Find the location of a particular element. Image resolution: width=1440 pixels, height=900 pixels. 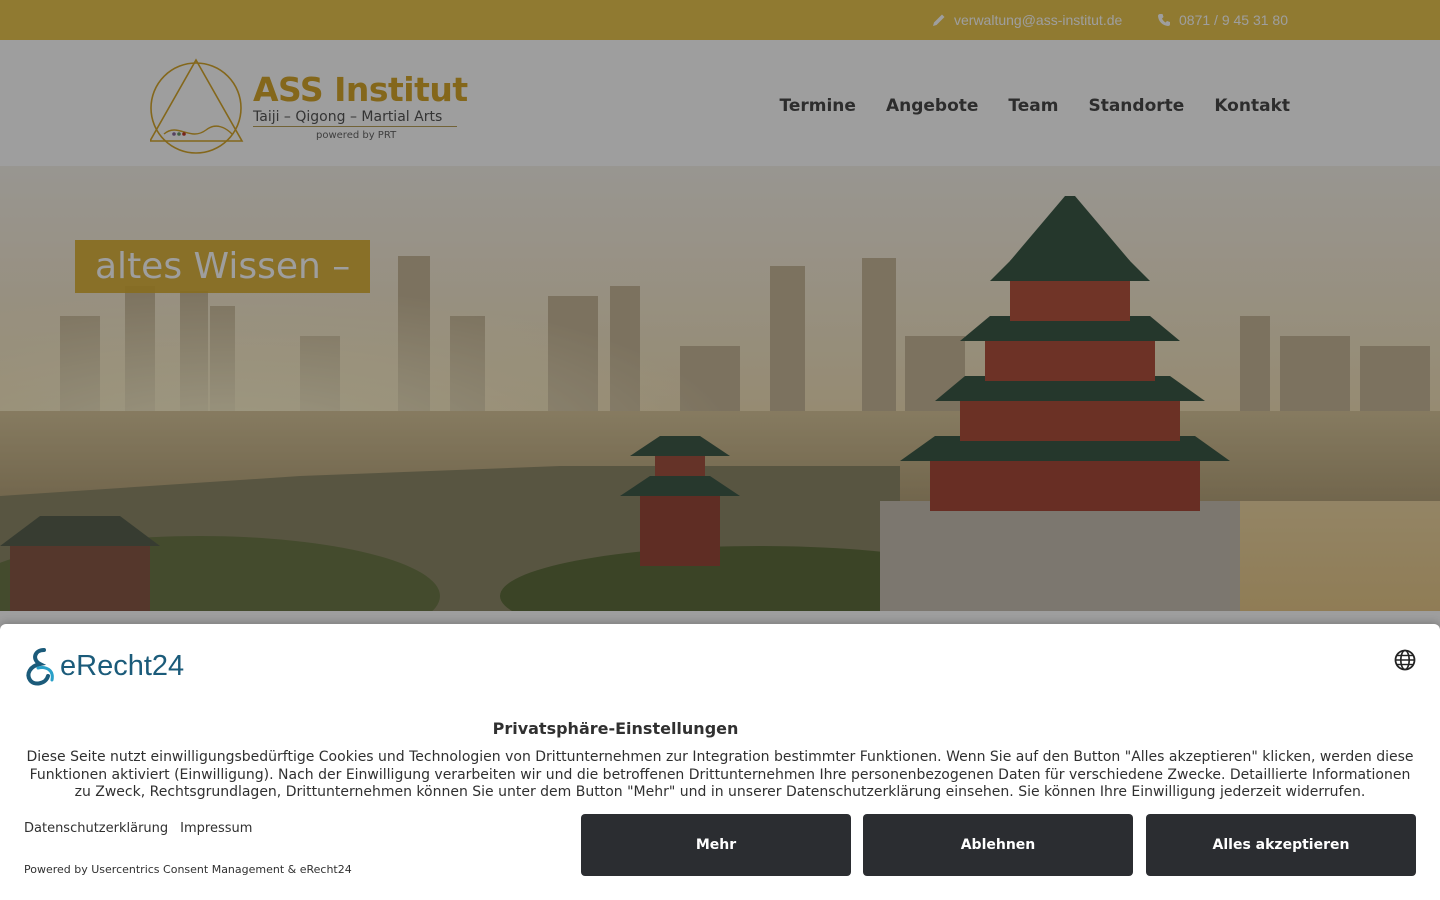

logo-title: ASS Institut is located at coordinates (360, 89).